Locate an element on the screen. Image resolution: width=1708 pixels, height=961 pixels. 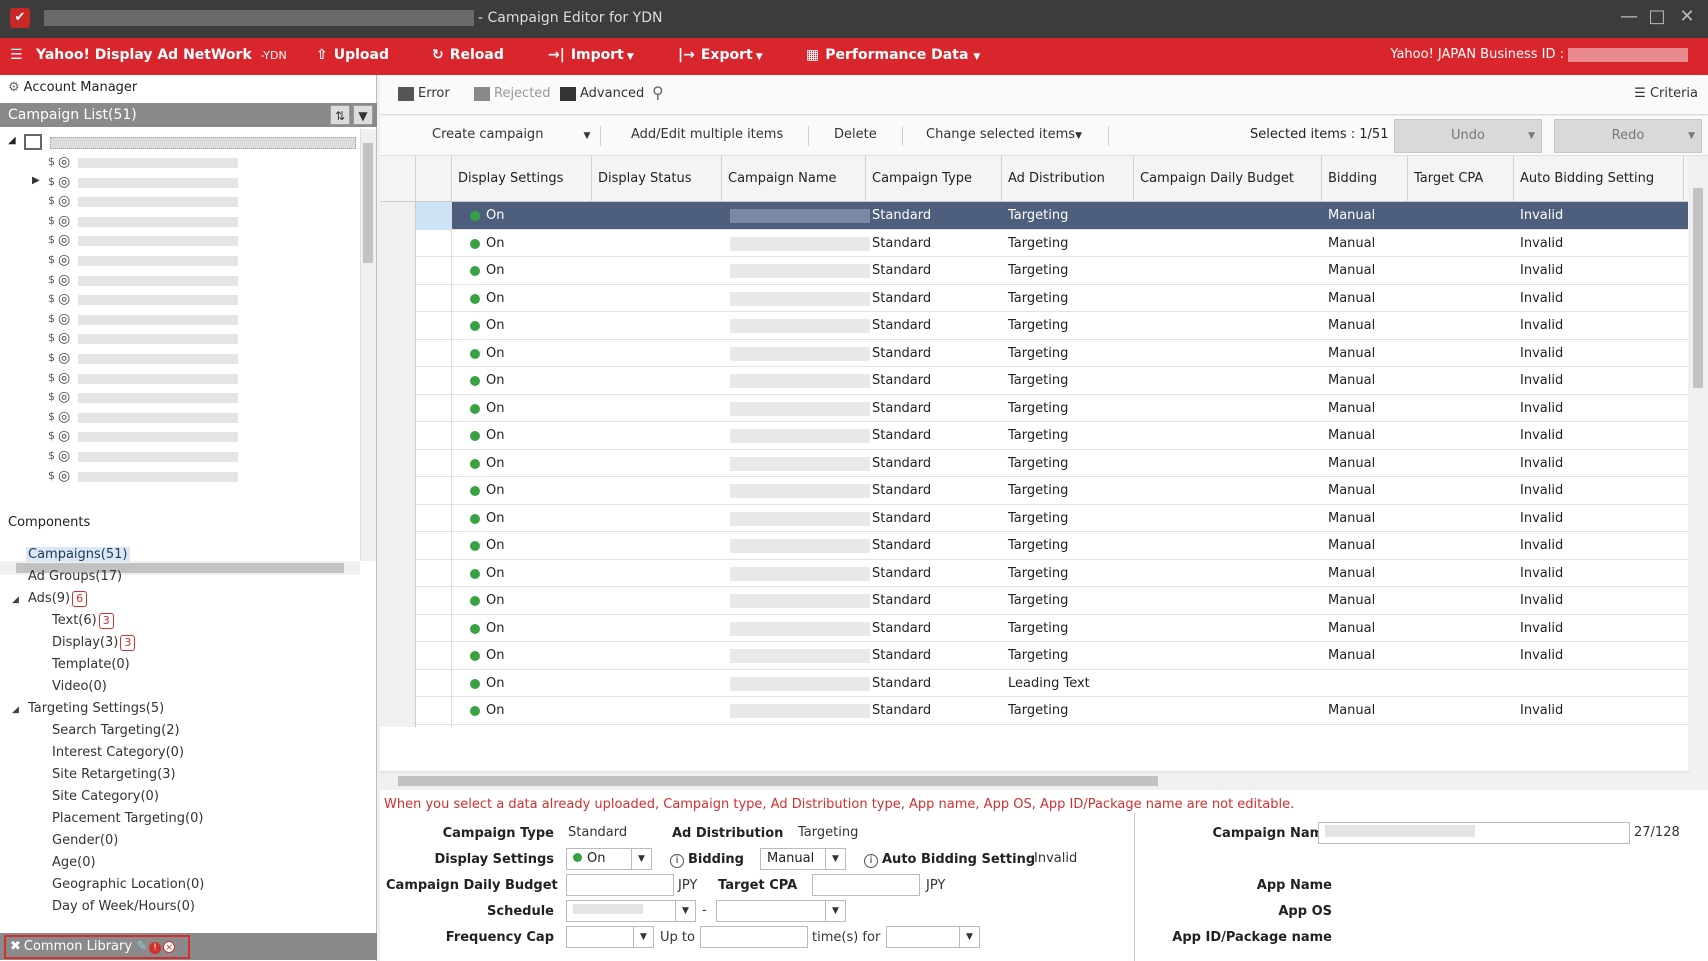
component-interest-category: Interest Category(0) is located at coordinates (118, 752).